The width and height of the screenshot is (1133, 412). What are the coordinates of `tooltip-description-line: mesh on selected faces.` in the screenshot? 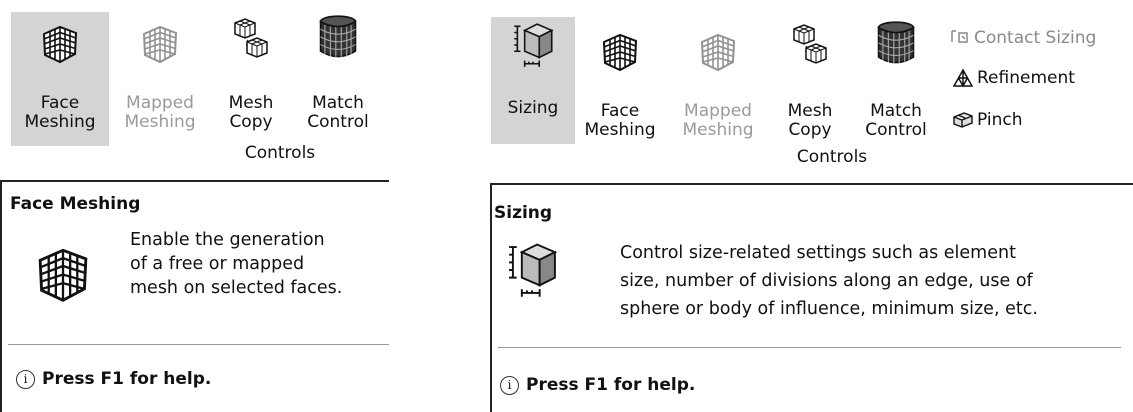 It's located at (236, 288).